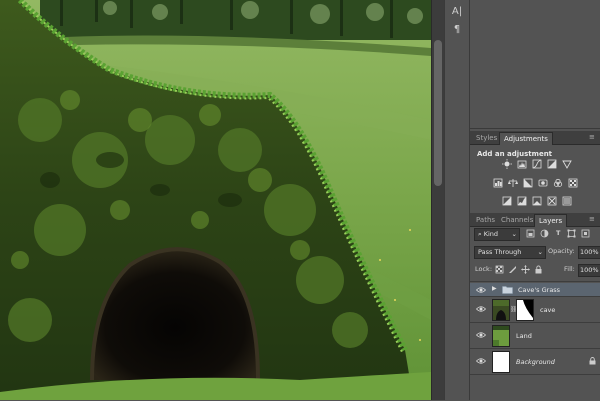  What do you see at coordinates (537, 164) in the screenshot?
I see `curves-icon` at bounding box center [537, 164].